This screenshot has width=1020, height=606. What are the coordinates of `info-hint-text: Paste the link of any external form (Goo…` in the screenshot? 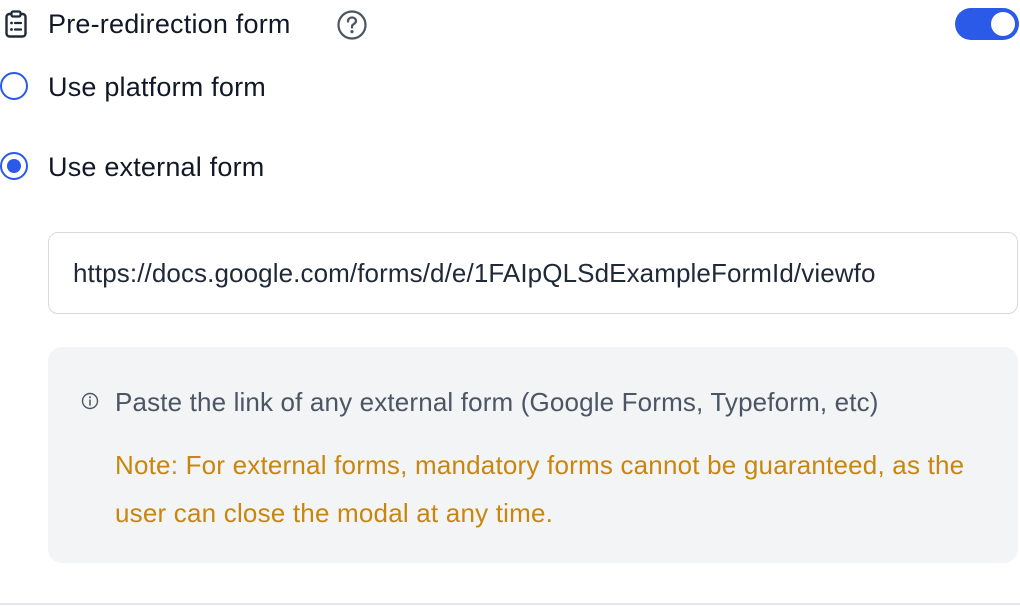 It's located at (497, 402).